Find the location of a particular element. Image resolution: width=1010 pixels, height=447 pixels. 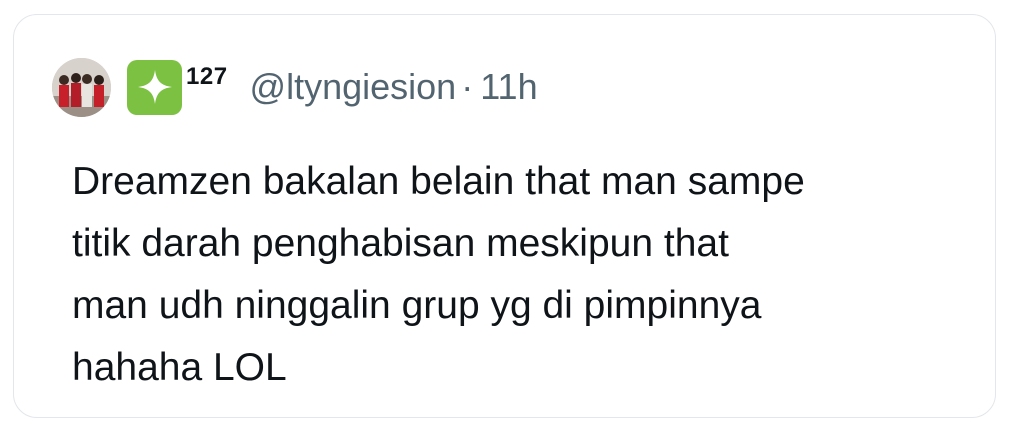

post-header: 127 @ltyngiesion · 11h is located at coordinates (295, 87).